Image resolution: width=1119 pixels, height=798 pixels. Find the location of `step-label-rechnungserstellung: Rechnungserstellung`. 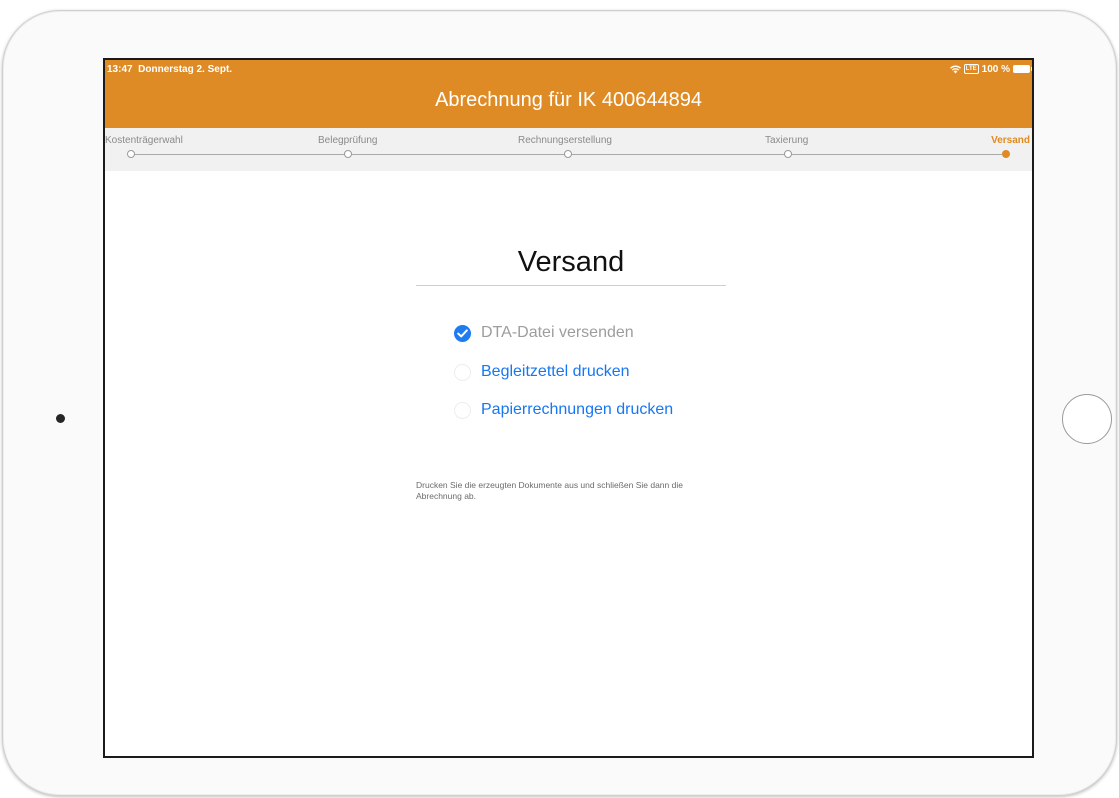

step-label-rechnungserstellung: Rechnungserstellung is located at coordinates (565, 140).